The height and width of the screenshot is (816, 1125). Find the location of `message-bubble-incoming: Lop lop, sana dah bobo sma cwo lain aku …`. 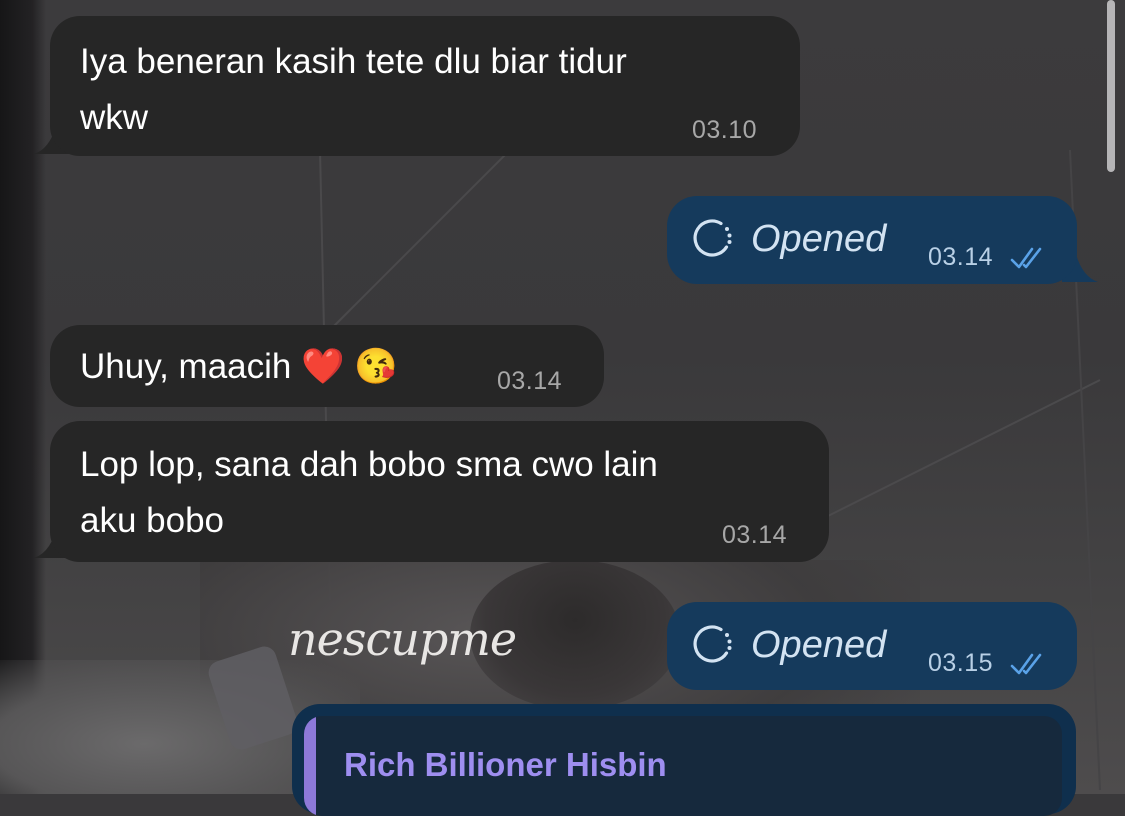

message-bubble-incoming: Lop lop, sana dah bobo sma cwo lain aku … is located at coordinates (439, 491).